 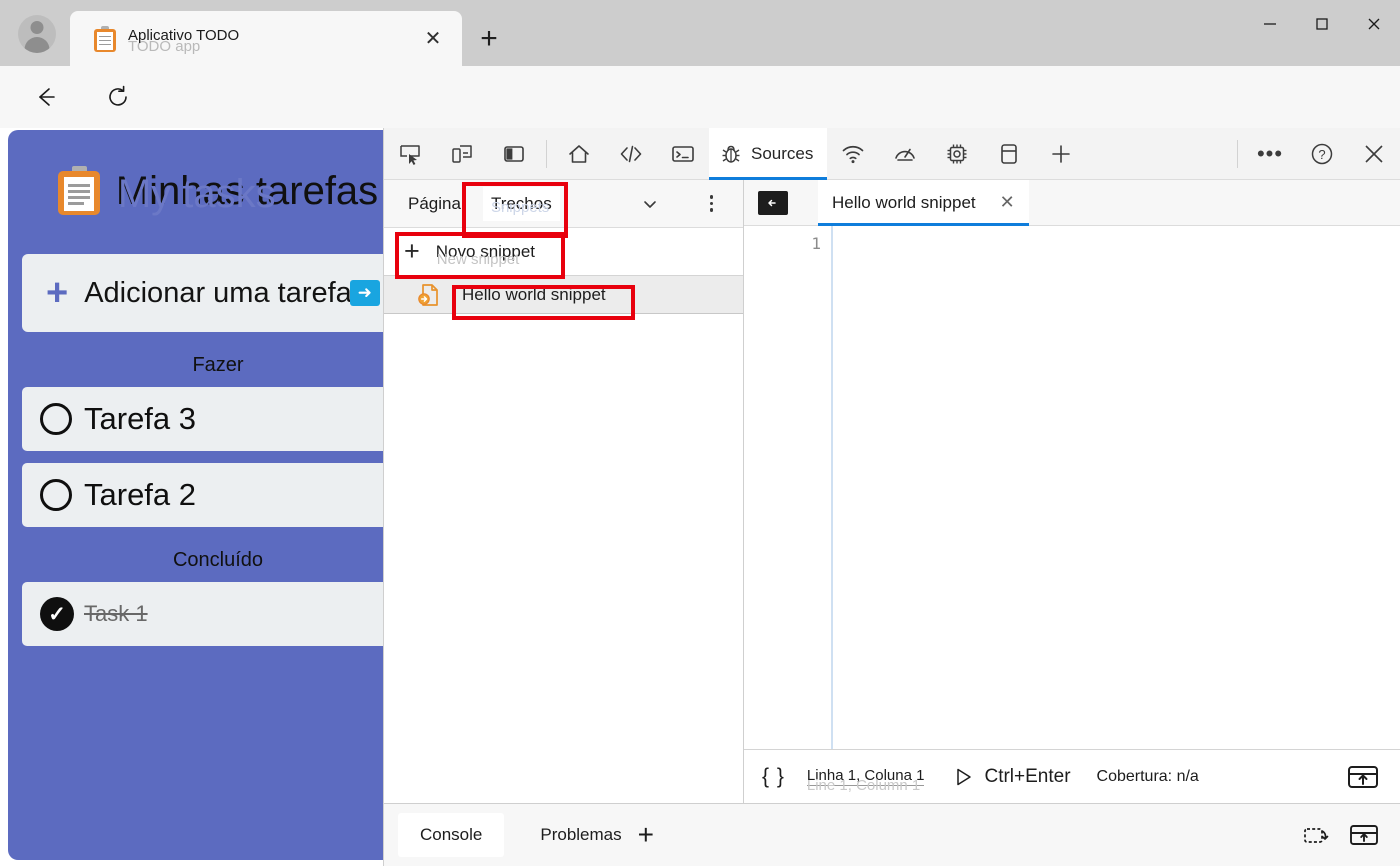 What do you see at coordinates (782, 153) in the screenshot?
I see `tab-sources-label: Sources` at bounding box center [782, 153].